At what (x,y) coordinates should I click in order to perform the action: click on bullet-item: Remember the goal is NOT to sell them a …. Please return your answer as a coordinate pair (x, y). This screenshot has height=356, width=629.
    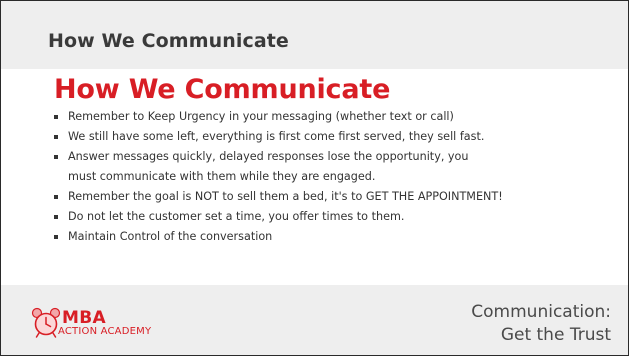
    Looking at the image, I should click on (334, 197).